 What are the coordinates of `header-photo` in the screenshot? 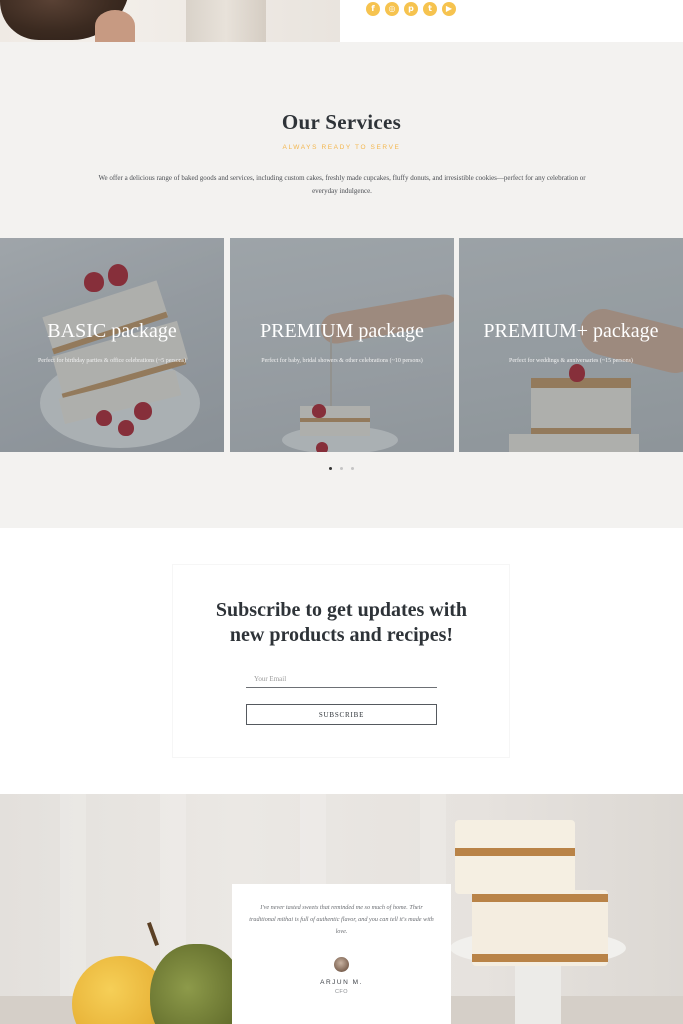 It's located at (170, 21).